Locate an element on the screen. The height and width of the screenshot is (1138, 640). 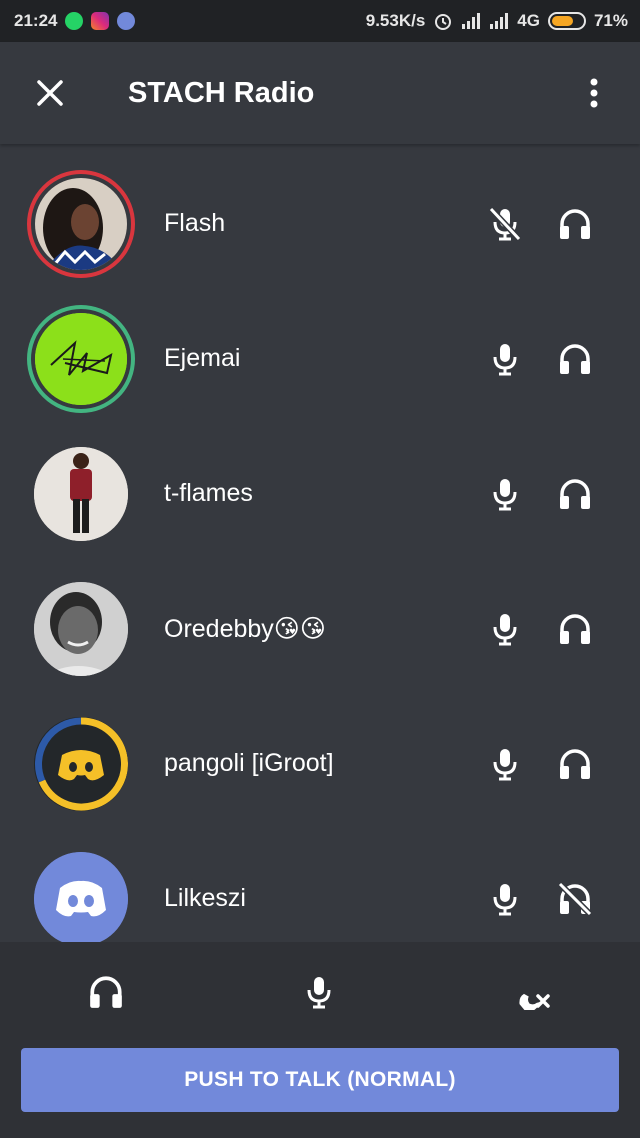
discord-logo-icon is located at coordinates (81, 896).